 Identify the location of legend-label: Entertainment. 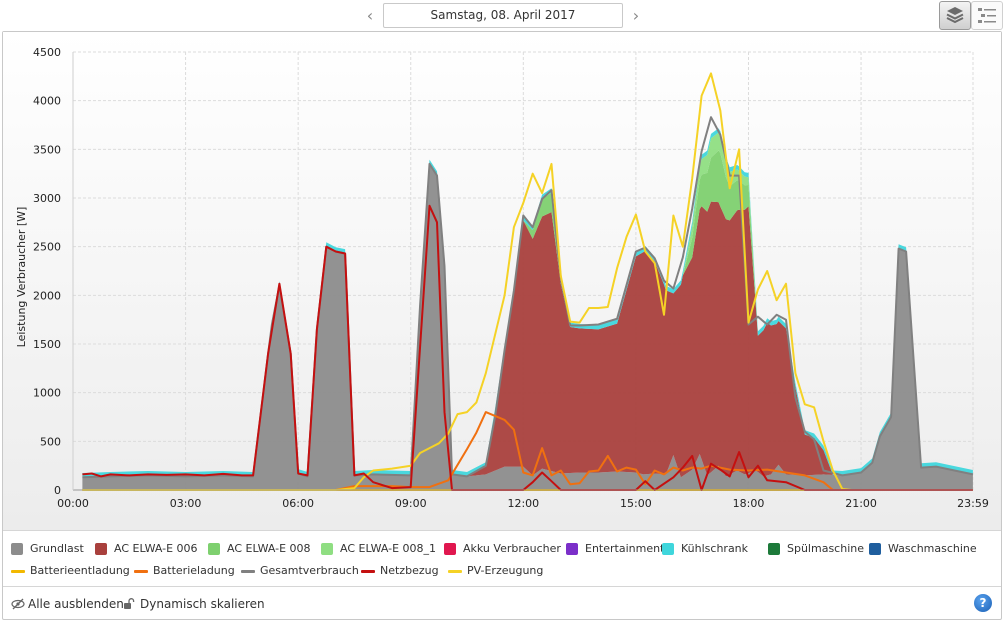
(625, 548).